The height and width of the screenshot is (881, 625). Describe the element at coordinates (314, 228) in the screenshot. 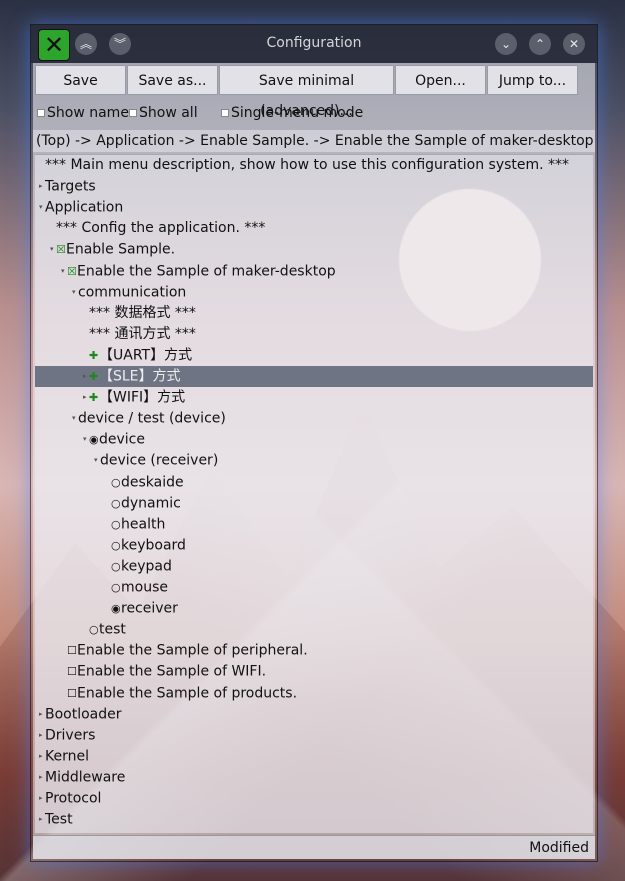

I see `tree-item: *** Config the application. ***` at that location.